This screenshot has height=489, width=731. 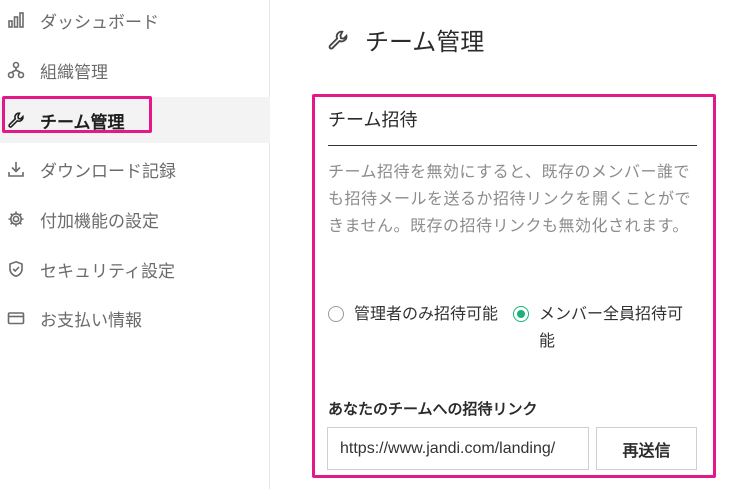 I want to click on sidebar-item-download-log: ダウンロード記録, so click(x=135, y=169).